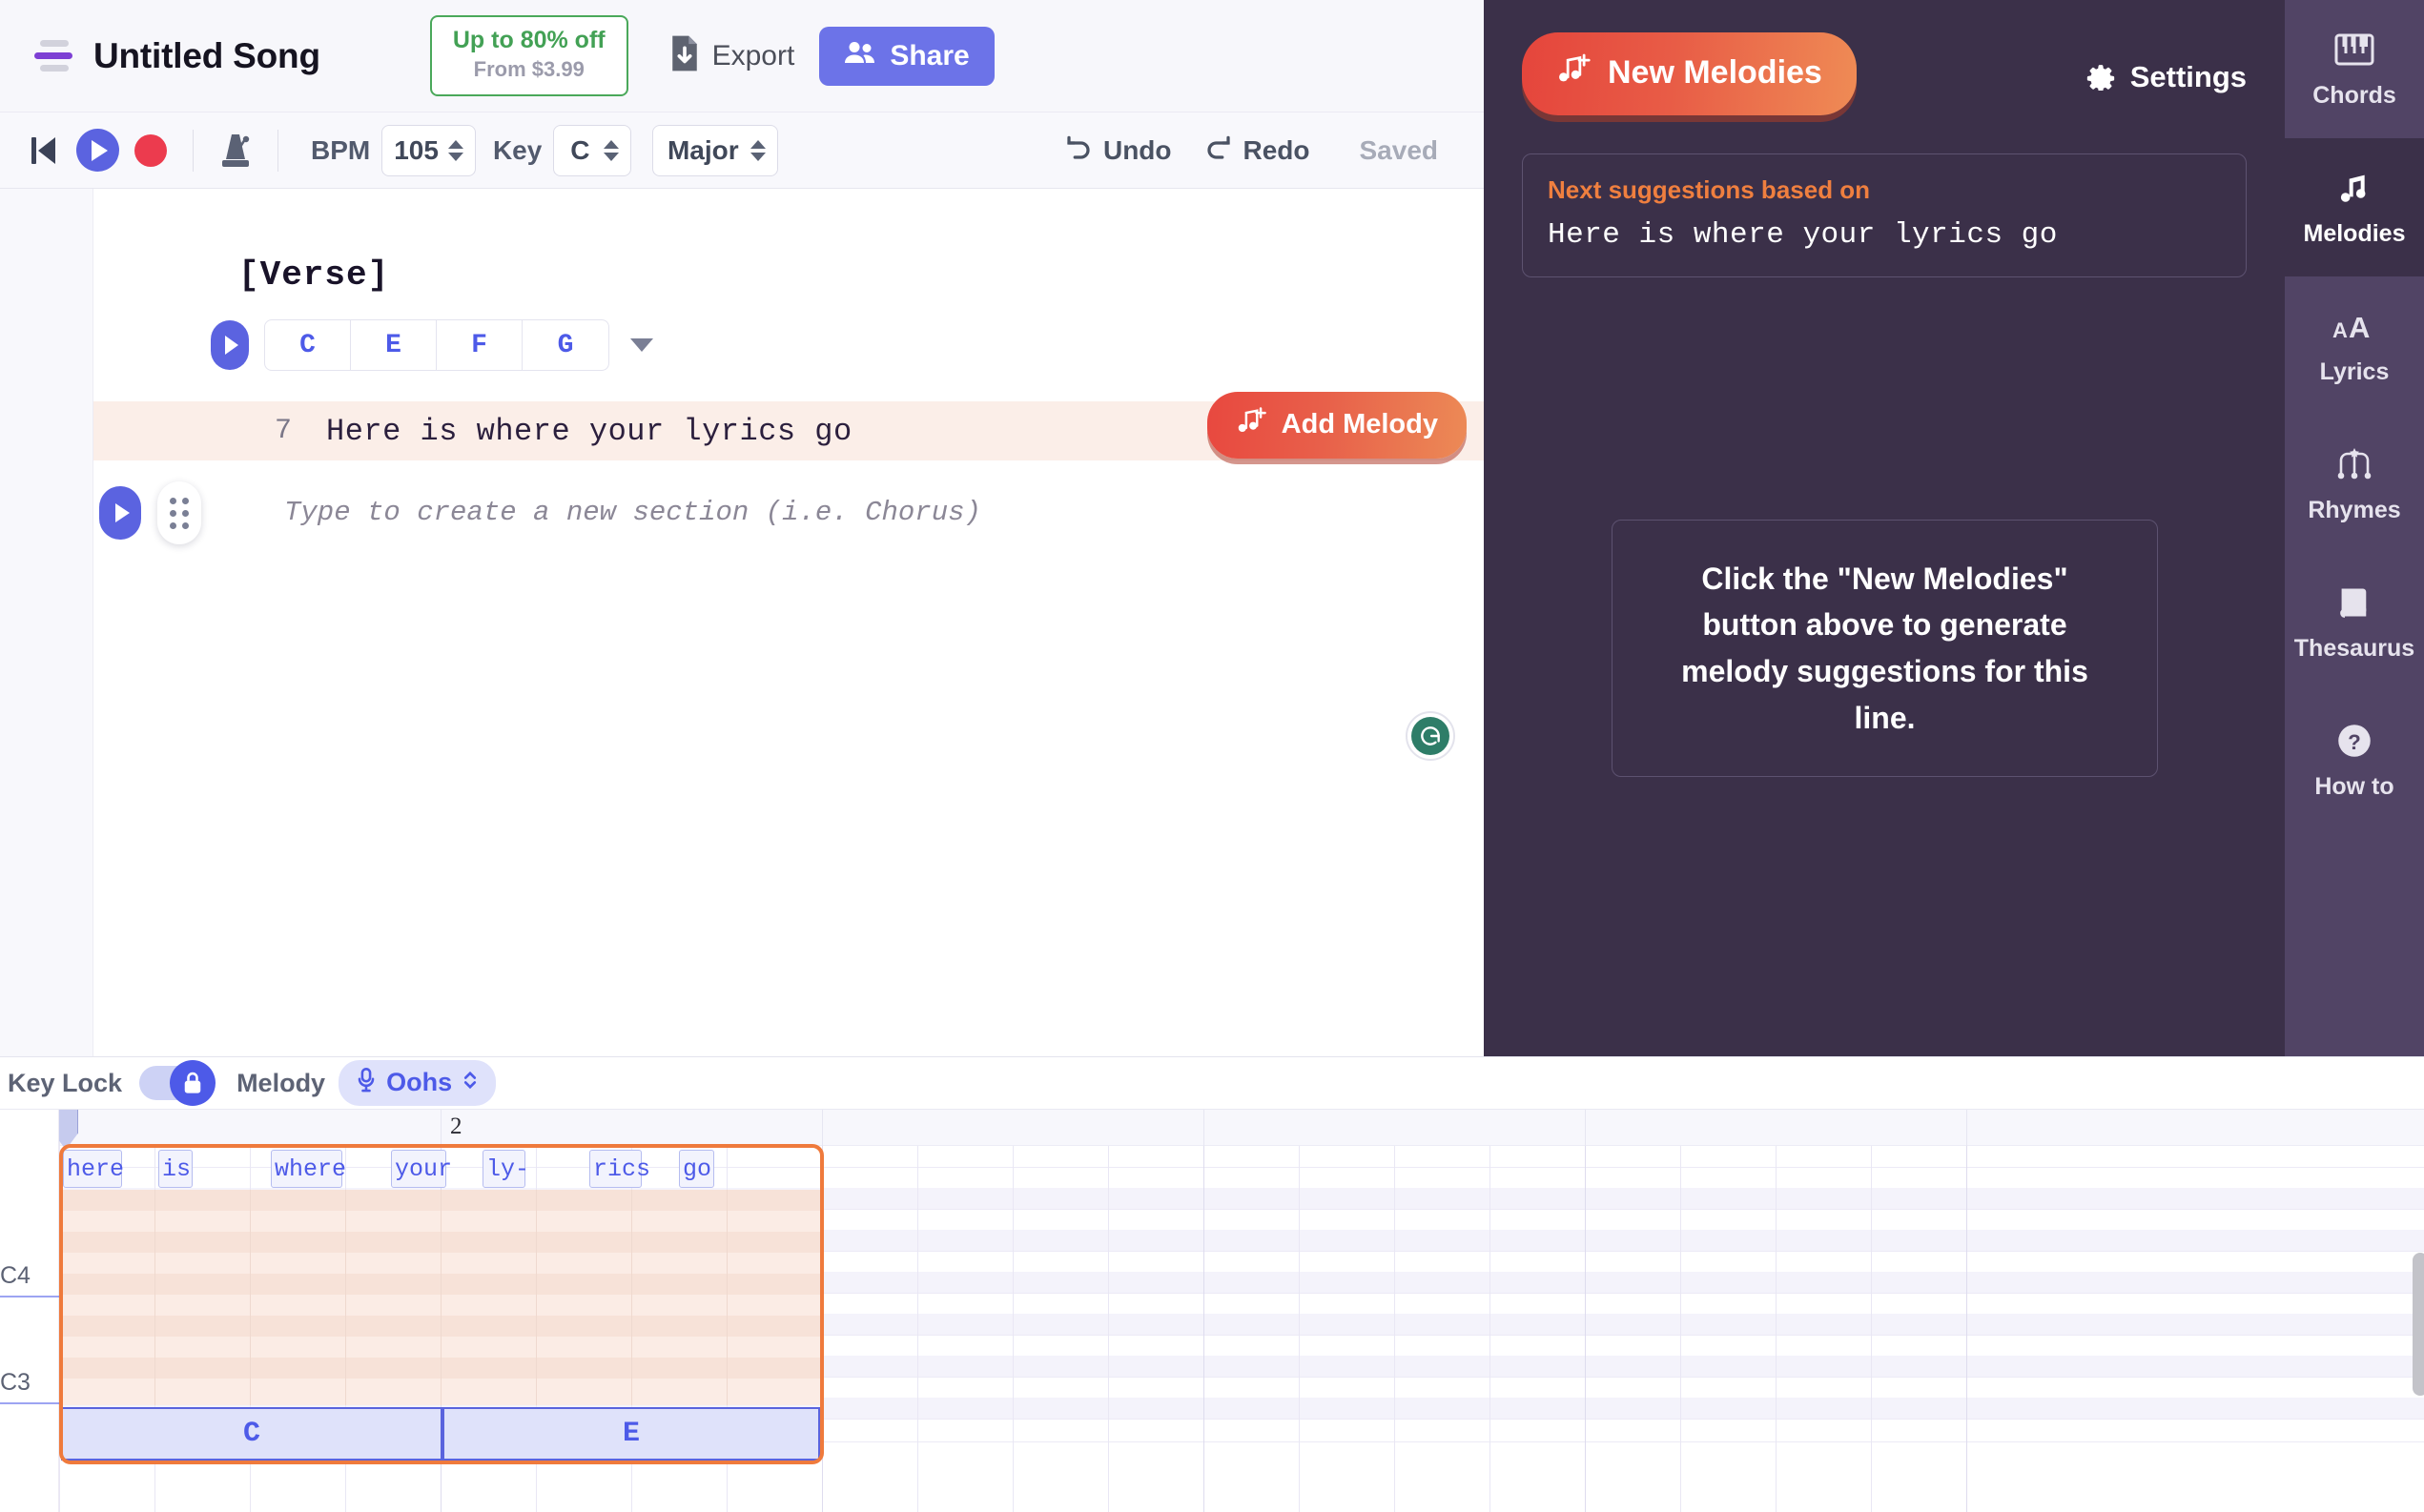 The height and width of the screenshot is (1512, 2424). Describe the element at coordinates (179, 512) in the screenshot. I see `section-drag-handle` at that location.